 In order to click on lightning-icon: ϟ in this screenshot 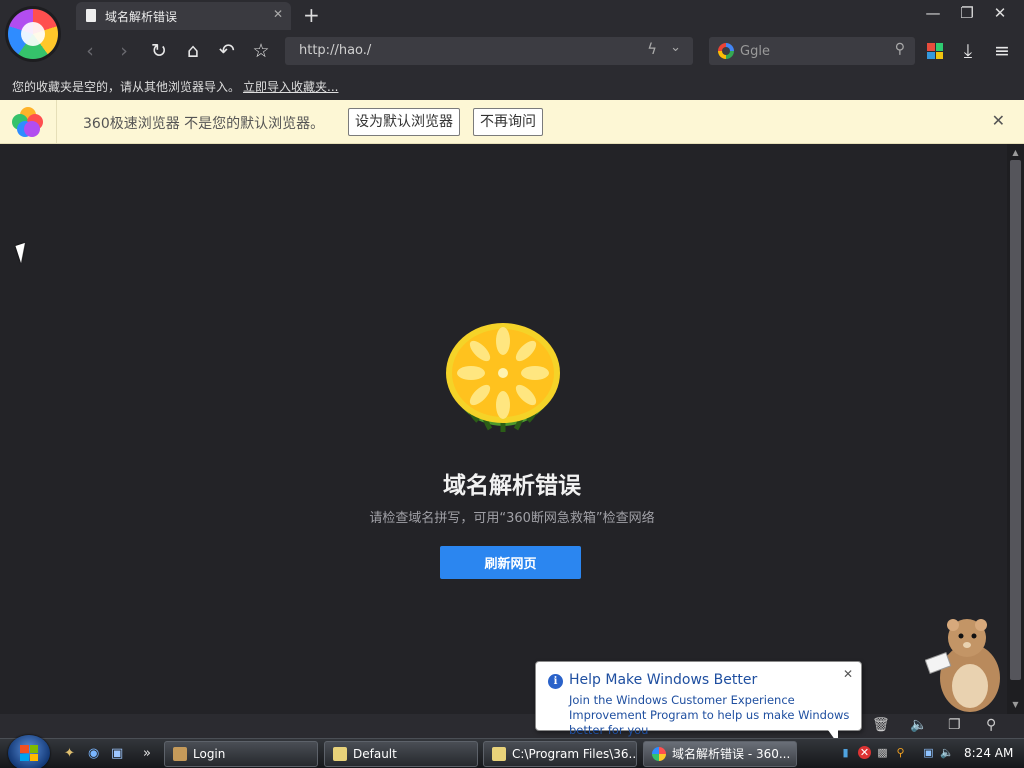, I will do `click(652, 49)`.